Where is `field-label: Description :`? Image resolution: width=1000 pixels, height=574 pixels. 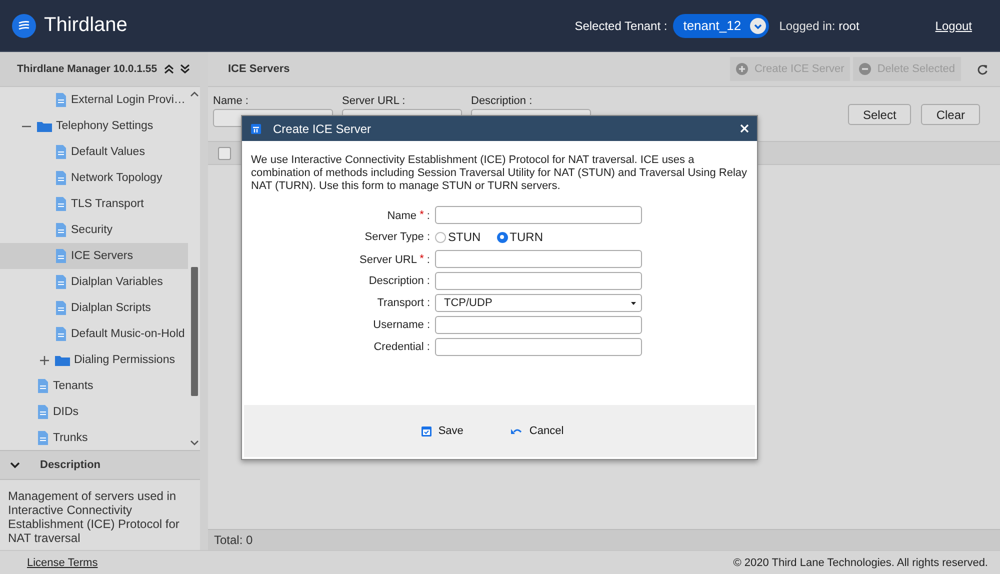
field-label: Description : is located at coordinates (399, 281).